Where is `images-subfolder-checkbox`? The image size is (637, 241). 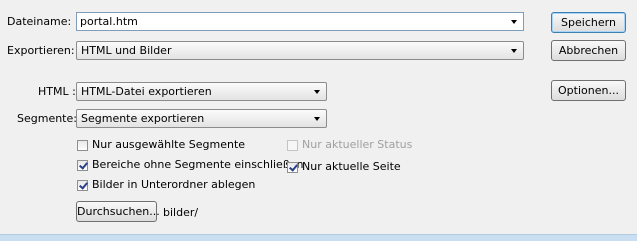
images-subfolder-checkbox is located at coordinates (82, 185).